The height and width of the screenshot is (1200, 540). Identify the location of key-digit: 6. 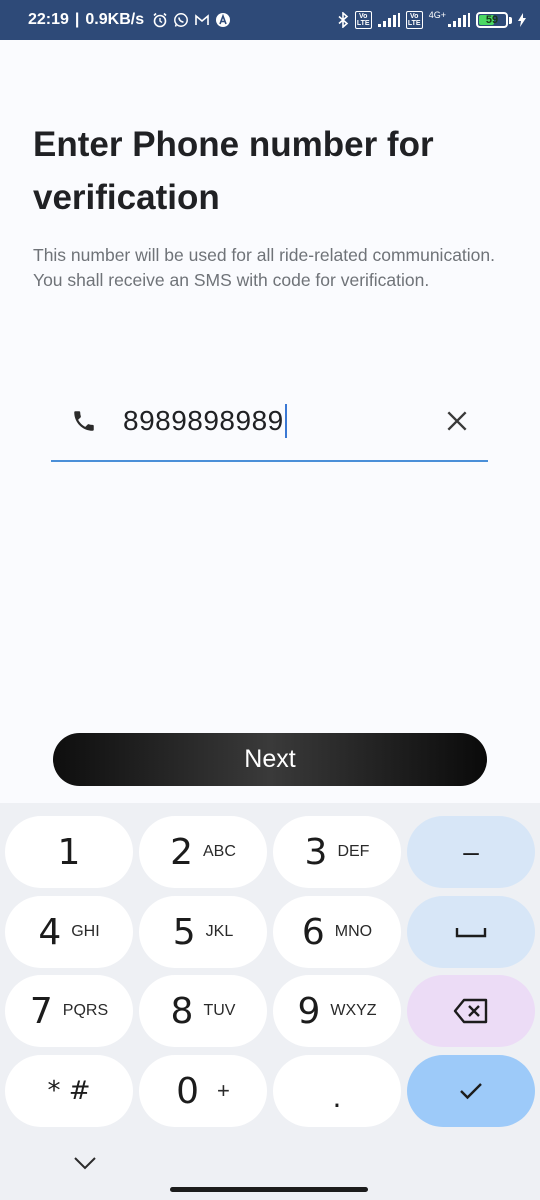
(313, 932).